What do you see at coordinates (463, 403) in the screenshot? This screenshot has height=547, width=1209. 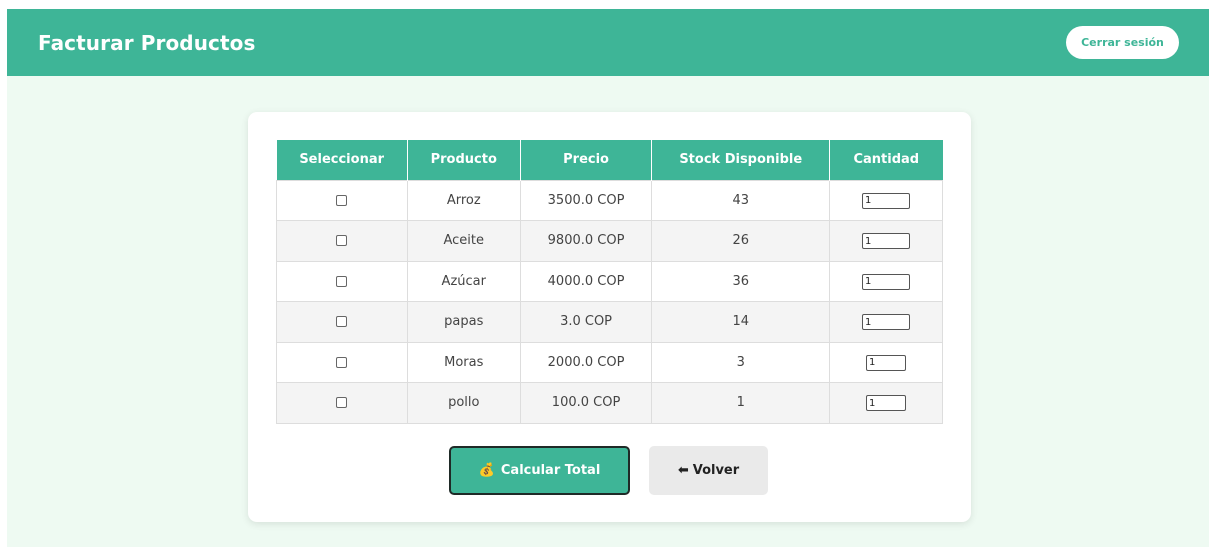 I see `product-name: pollo` at bounding box center [463, 403].